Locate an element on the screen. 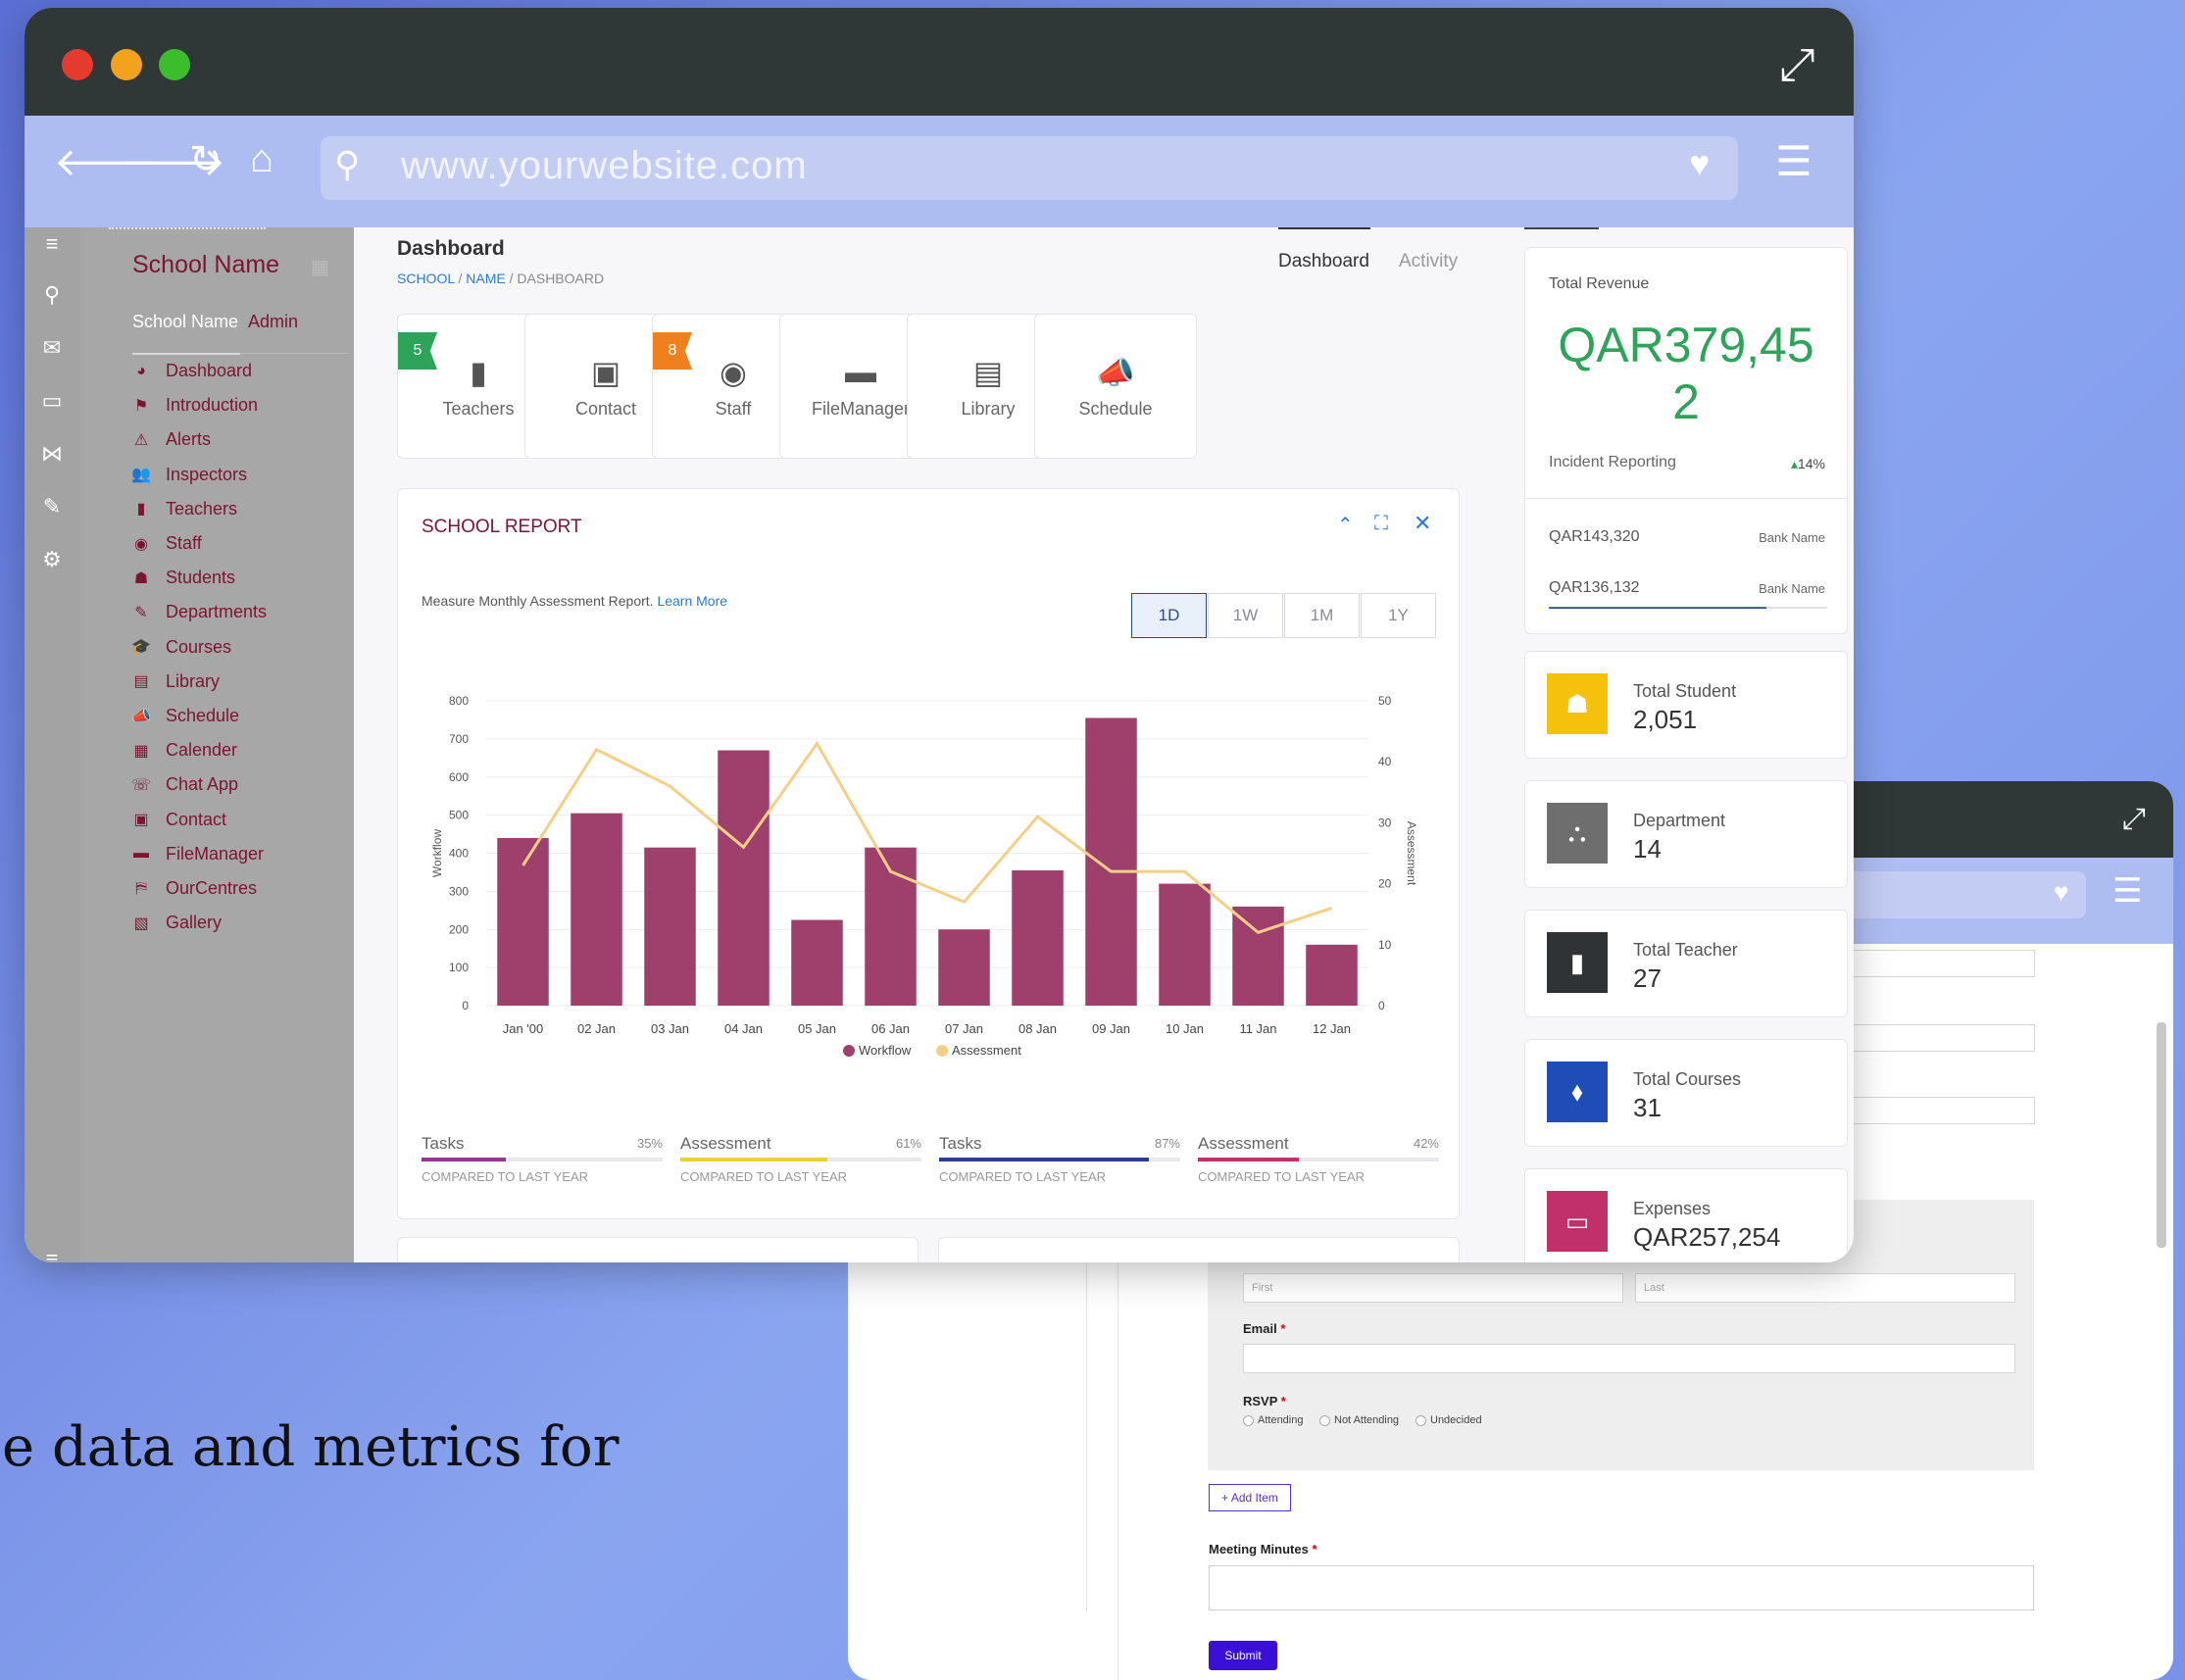 This screenshot has width=2185, height=1680. range-button-1d: 1D is located at coordinates (1169, 615).